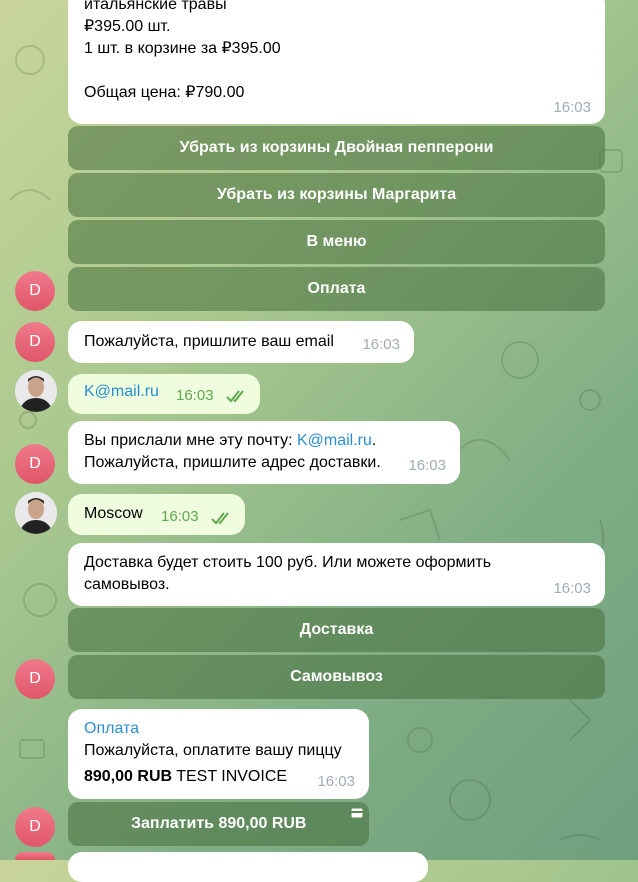 The width and height of the screenshot is (638, 882). Describe the element at coordinates (155, 6) in the screenshot. I see `cart-line-1: итальянские травы` at that location.